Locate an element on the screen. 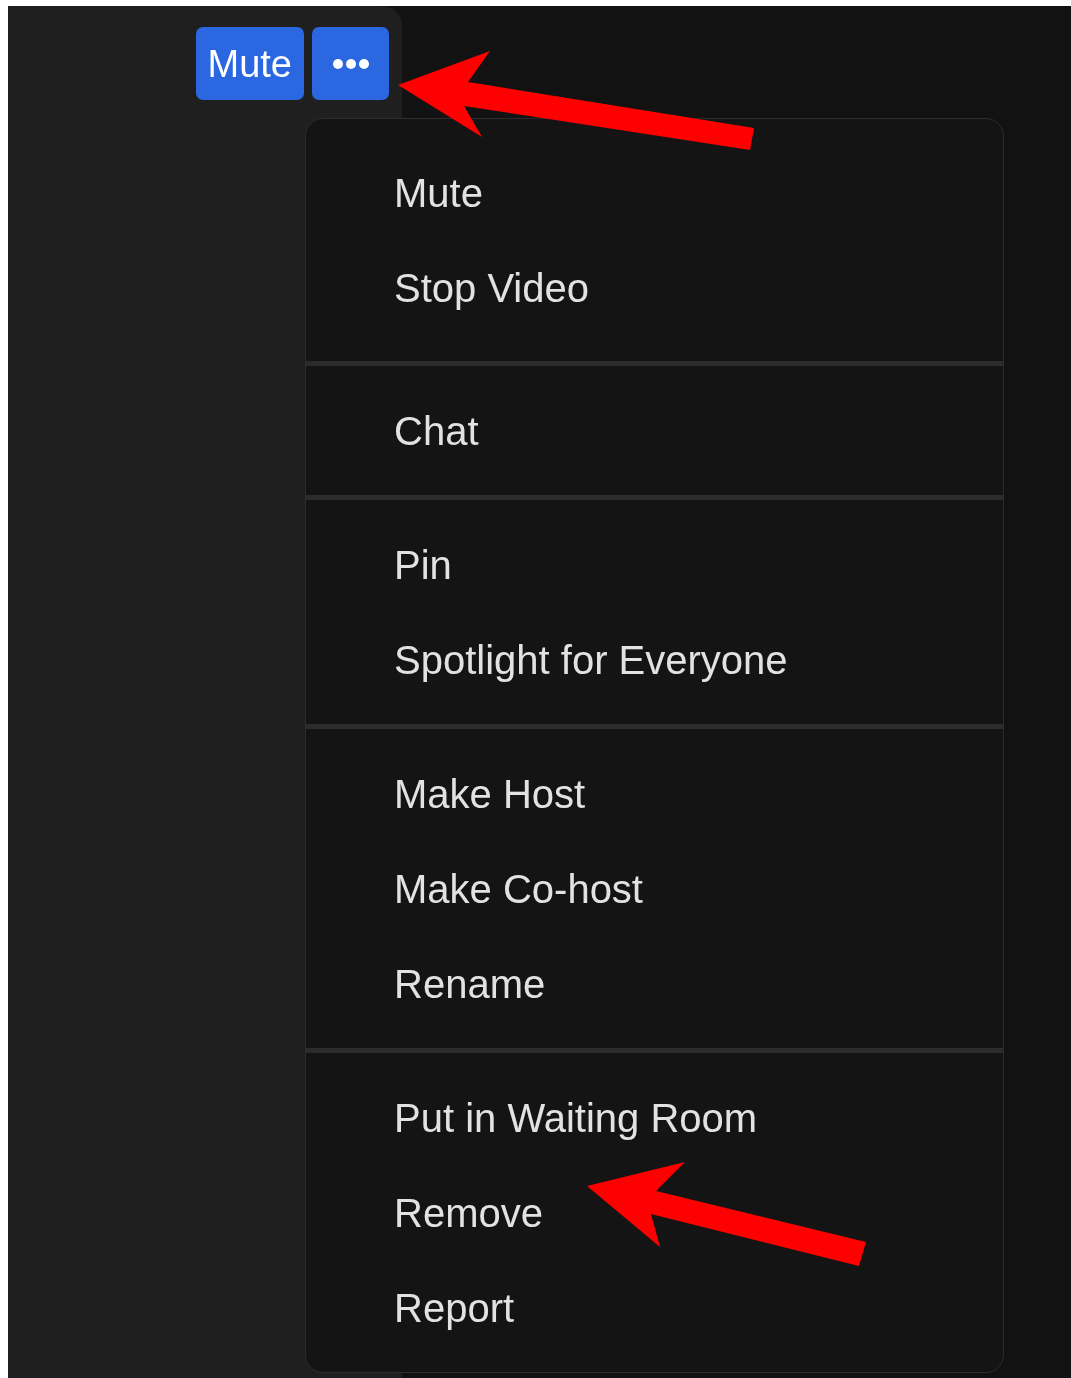 Image resolution: width=1071 pixels, height=1378 pixels. menu-item: Pin is located at coordinates (654, 564).